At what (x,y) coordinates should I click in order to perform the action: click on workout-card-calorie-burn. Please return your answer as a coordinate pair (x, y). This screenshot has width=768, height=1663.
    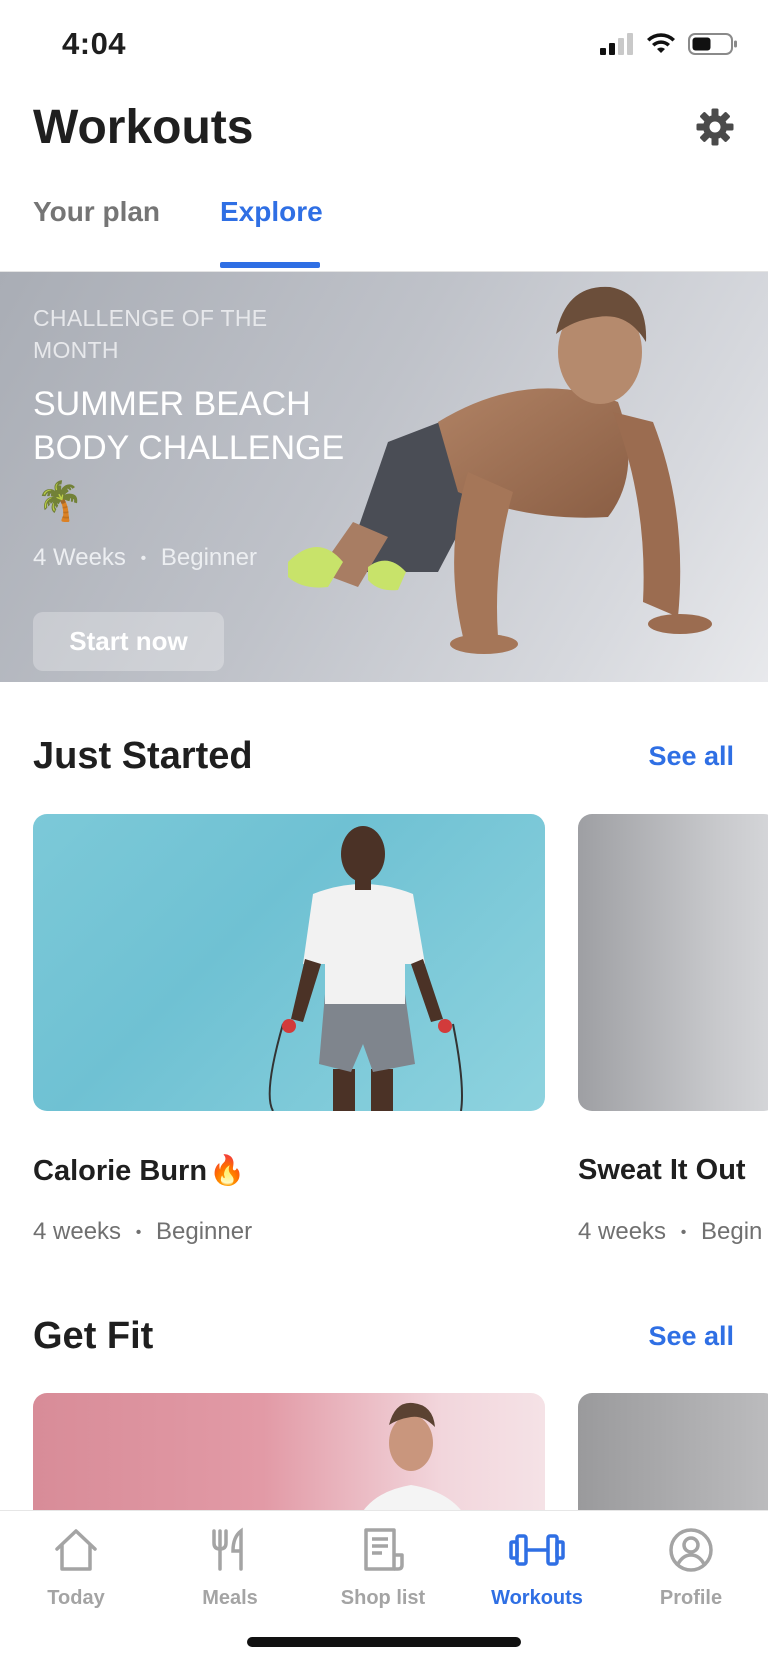
    Looking at the image, I should click on (289, 962).